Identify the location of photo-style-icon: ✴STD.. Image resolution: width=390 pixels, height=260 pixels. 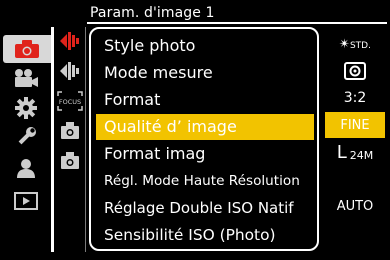
(355, 44).